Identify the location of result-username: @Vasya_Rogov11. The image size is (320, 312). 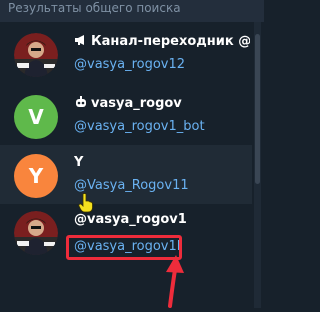
(131, 185).